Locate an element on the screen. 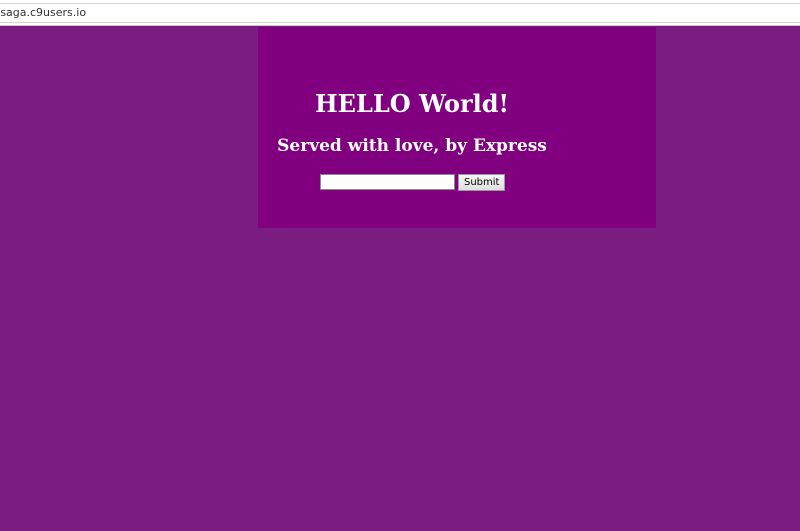 This screenshot has height=531, width=800. browser-address-bar: tsaga.c9users.io is located at coordinates (400, 13).